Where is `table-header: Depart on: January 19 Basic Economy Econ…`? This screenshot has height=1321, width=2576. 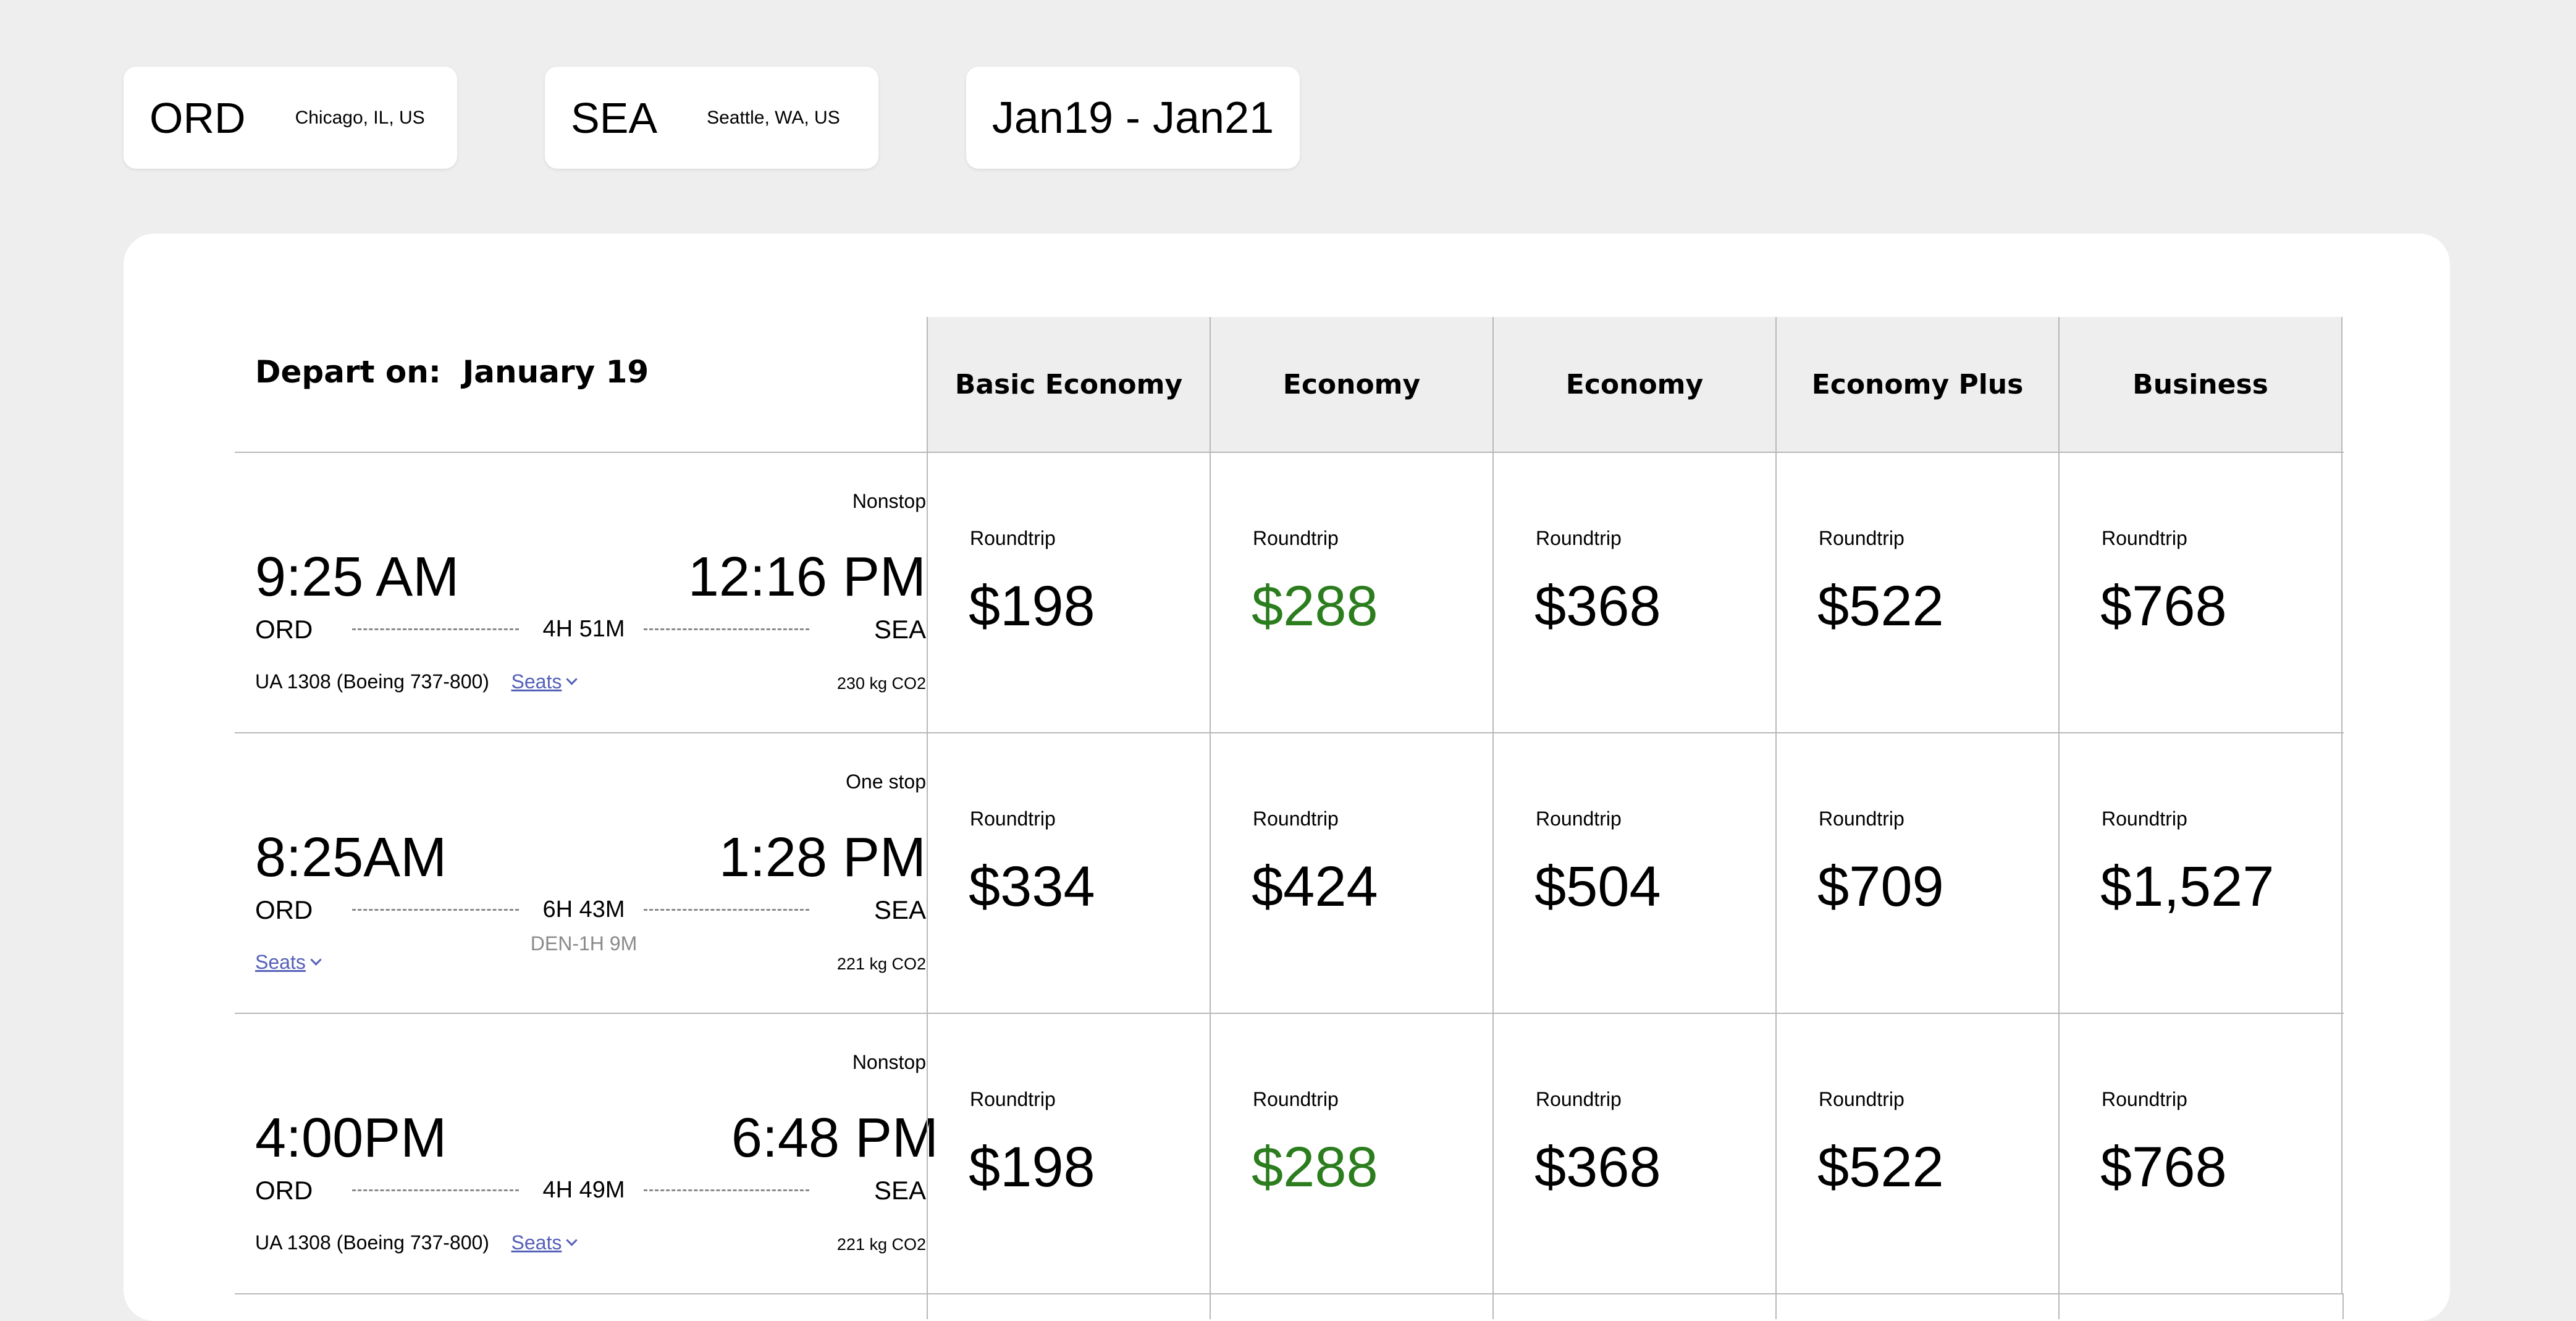
table-header: Depart on: January 19 Basic Economy Econ… is located at coordinates (1289, 385).